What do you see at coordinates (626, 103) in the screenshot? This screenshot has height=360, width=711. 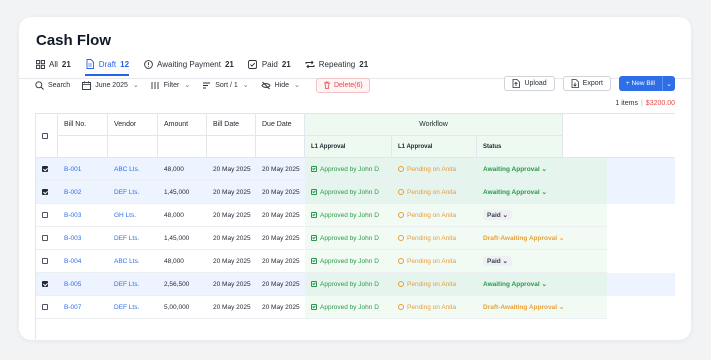 I see `items-count: 1 items` at bounding box center [626, 103].